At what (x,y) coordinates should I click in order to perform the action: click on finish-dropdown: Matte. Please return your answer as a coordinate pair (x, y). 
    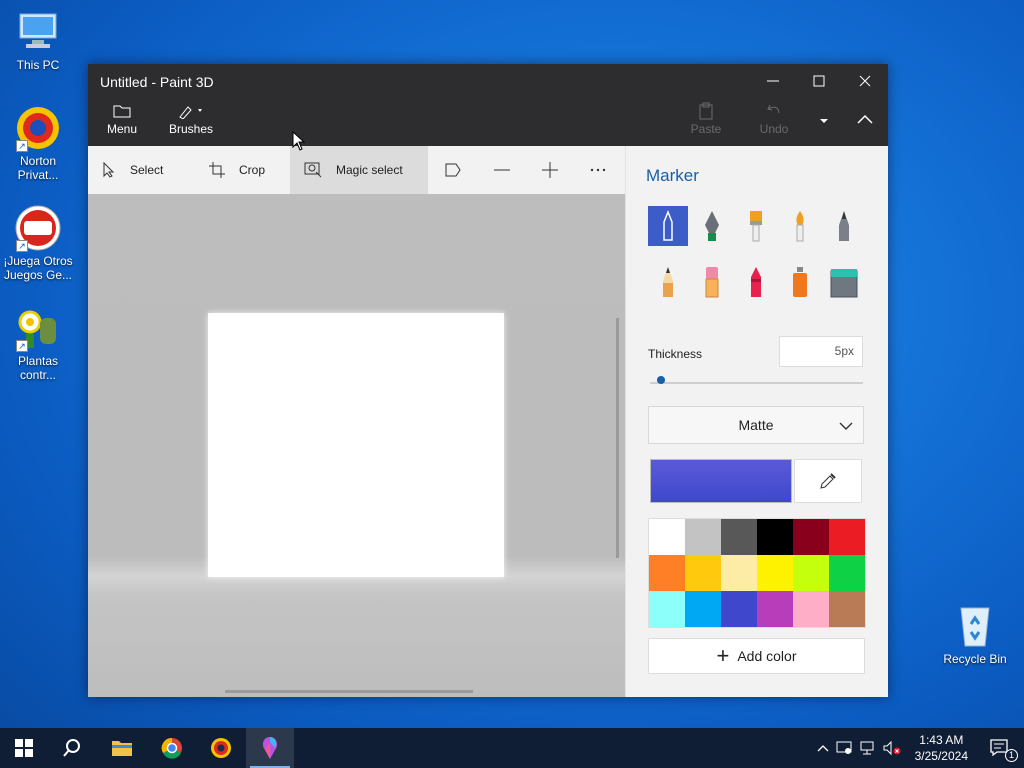
    Looking at the image, I should click on (756, 425).